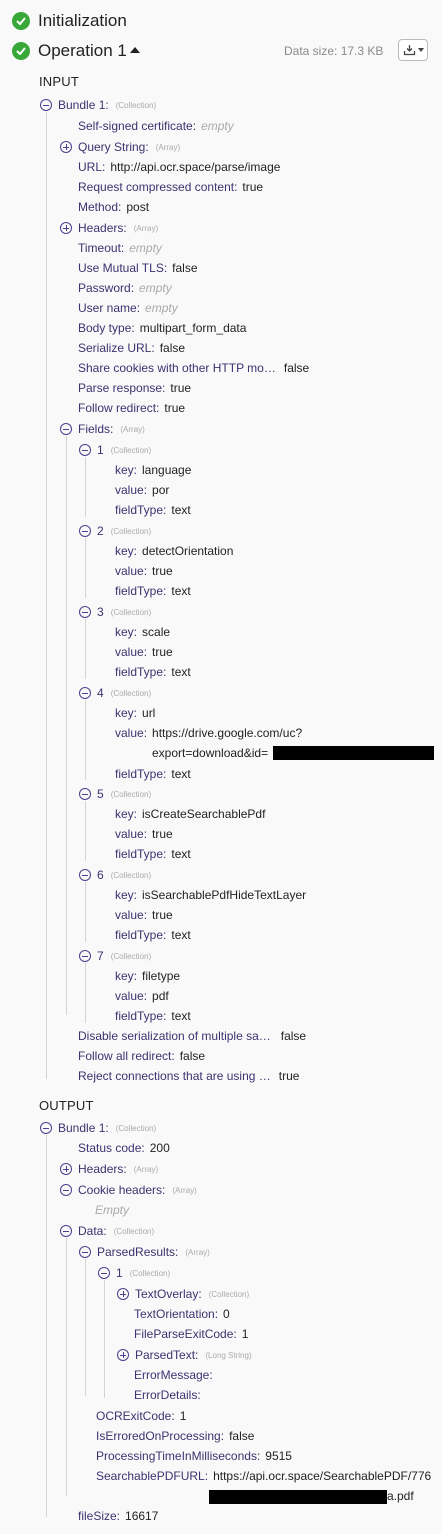 The height and width of the screenshot is (1534, 442). What do you see at coordinates (420, 50) in the screenshot?
I see `chevron-down-icon` at bounding box center [420, 50].